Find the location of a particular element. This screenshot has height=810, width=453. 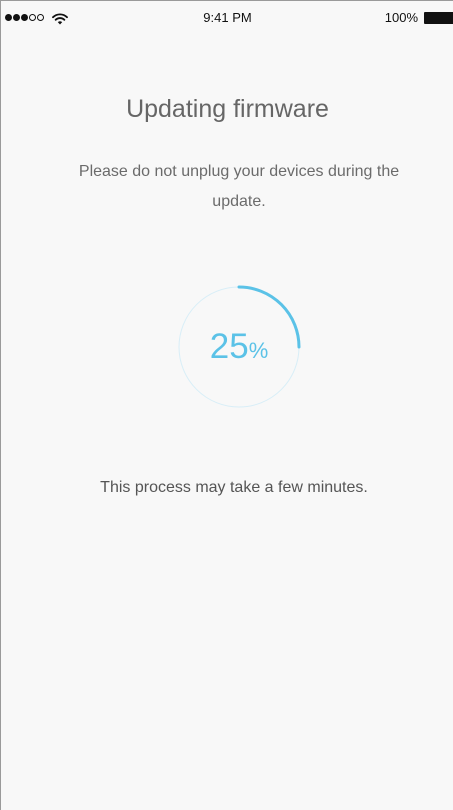

status-bar: 9:41 PM 100% is located at coordinates (227, 19).